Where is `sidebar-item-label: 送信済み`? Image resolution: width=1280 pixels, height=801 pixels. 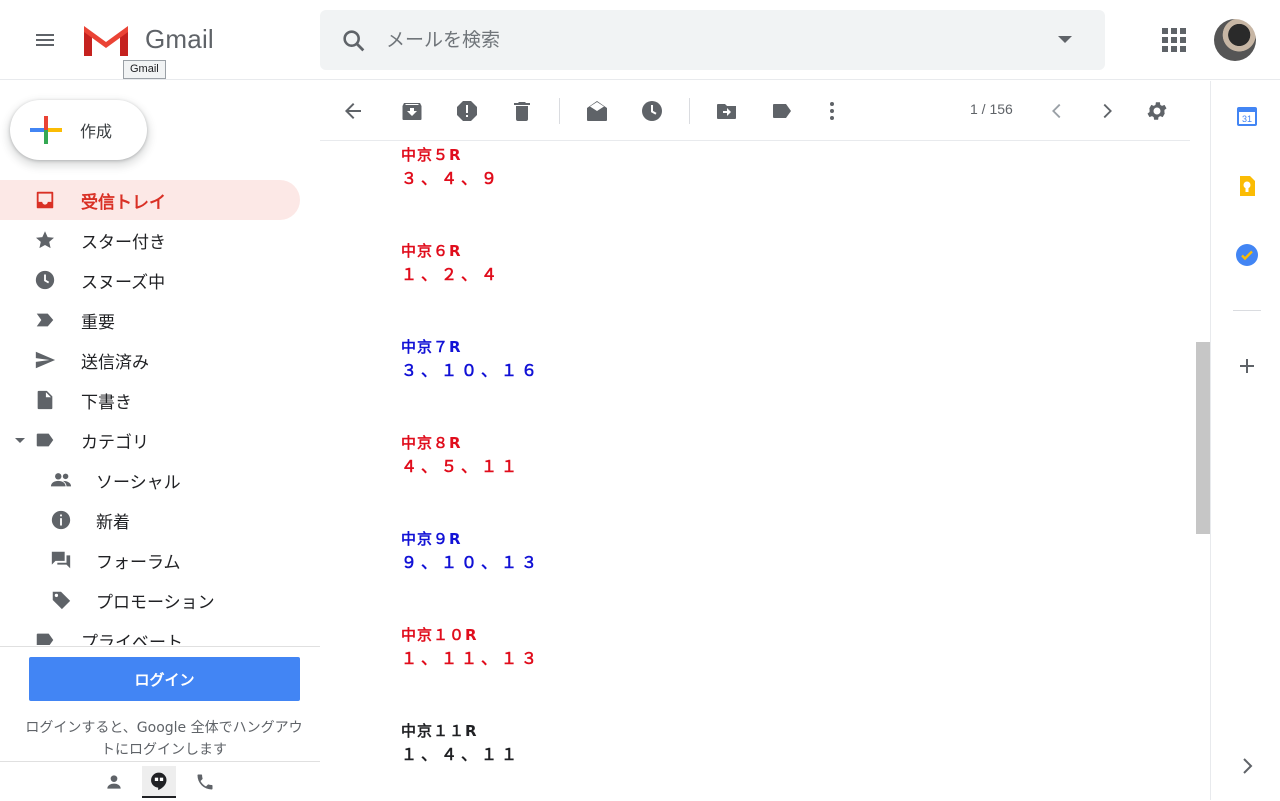
sidebar-item-label: 送信済み is located at coordinates (115, 362).